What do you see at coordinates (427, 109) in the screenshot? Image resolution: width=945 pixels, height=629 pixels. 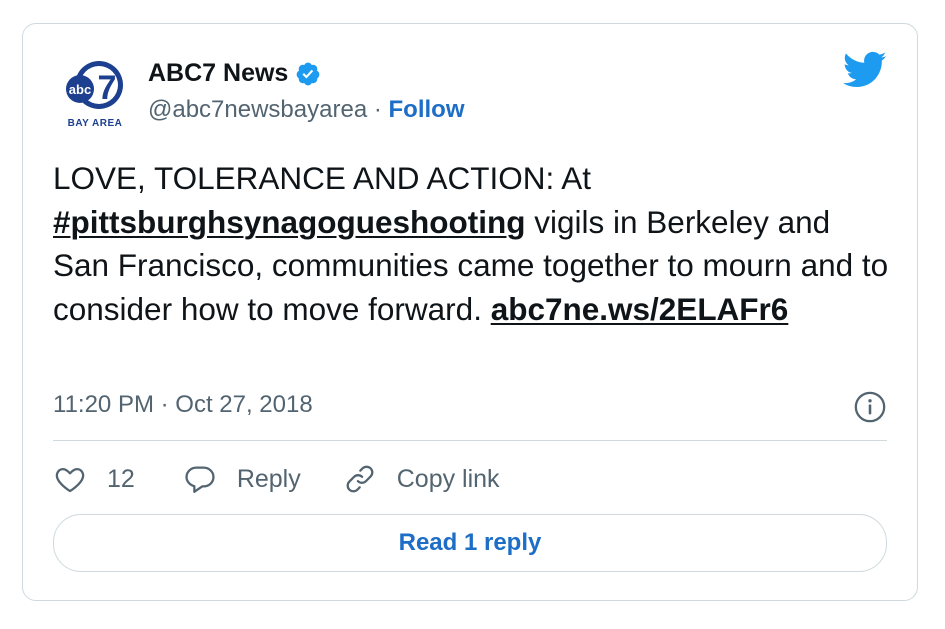 I see `follow-button: Follow` at bounding box center [427, 109].